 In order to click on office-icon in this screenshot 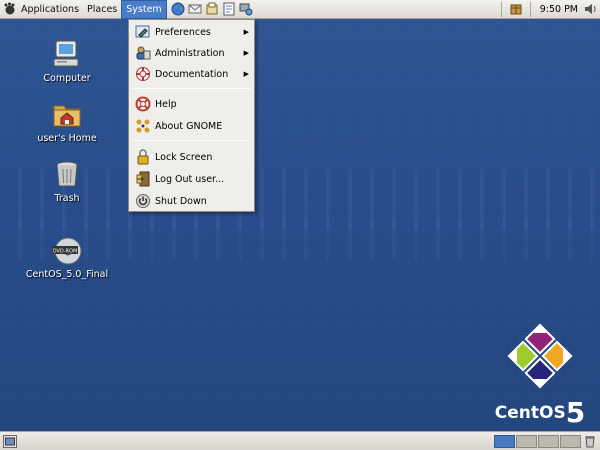, I will do `click(212, 9)`.